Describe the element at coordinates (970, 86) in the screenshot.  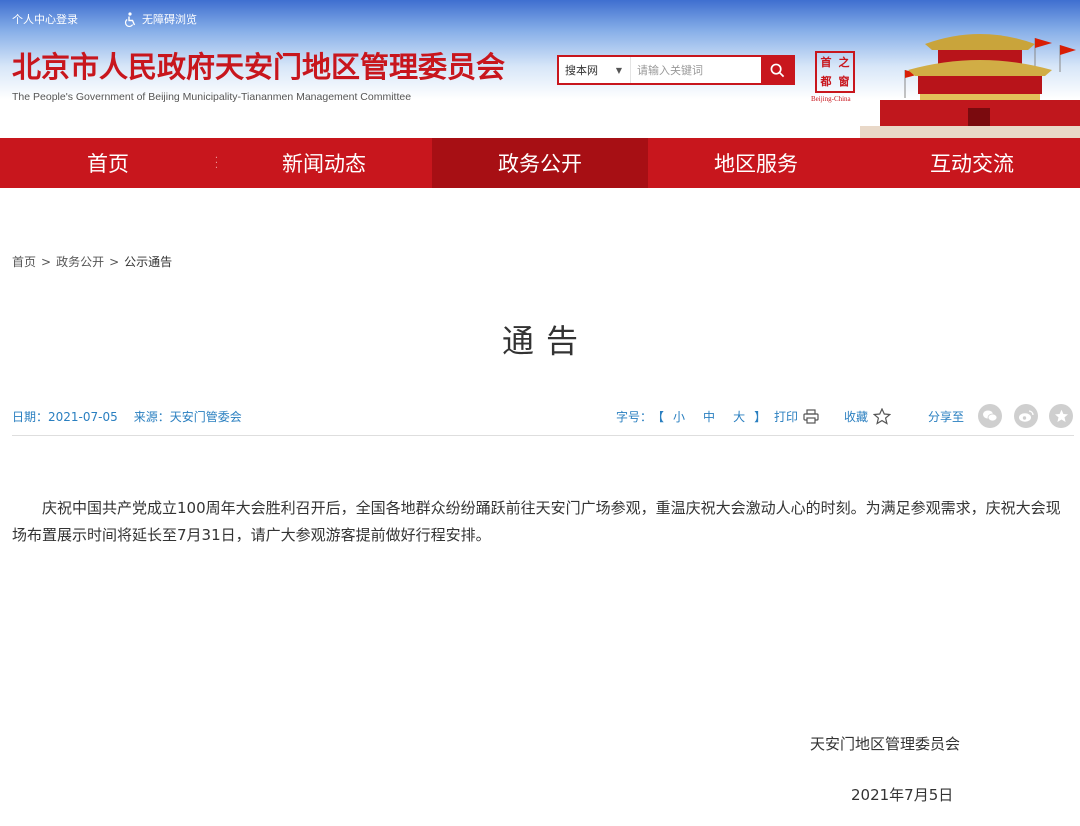
I see `tiananmen-gate-illustration` at that location.